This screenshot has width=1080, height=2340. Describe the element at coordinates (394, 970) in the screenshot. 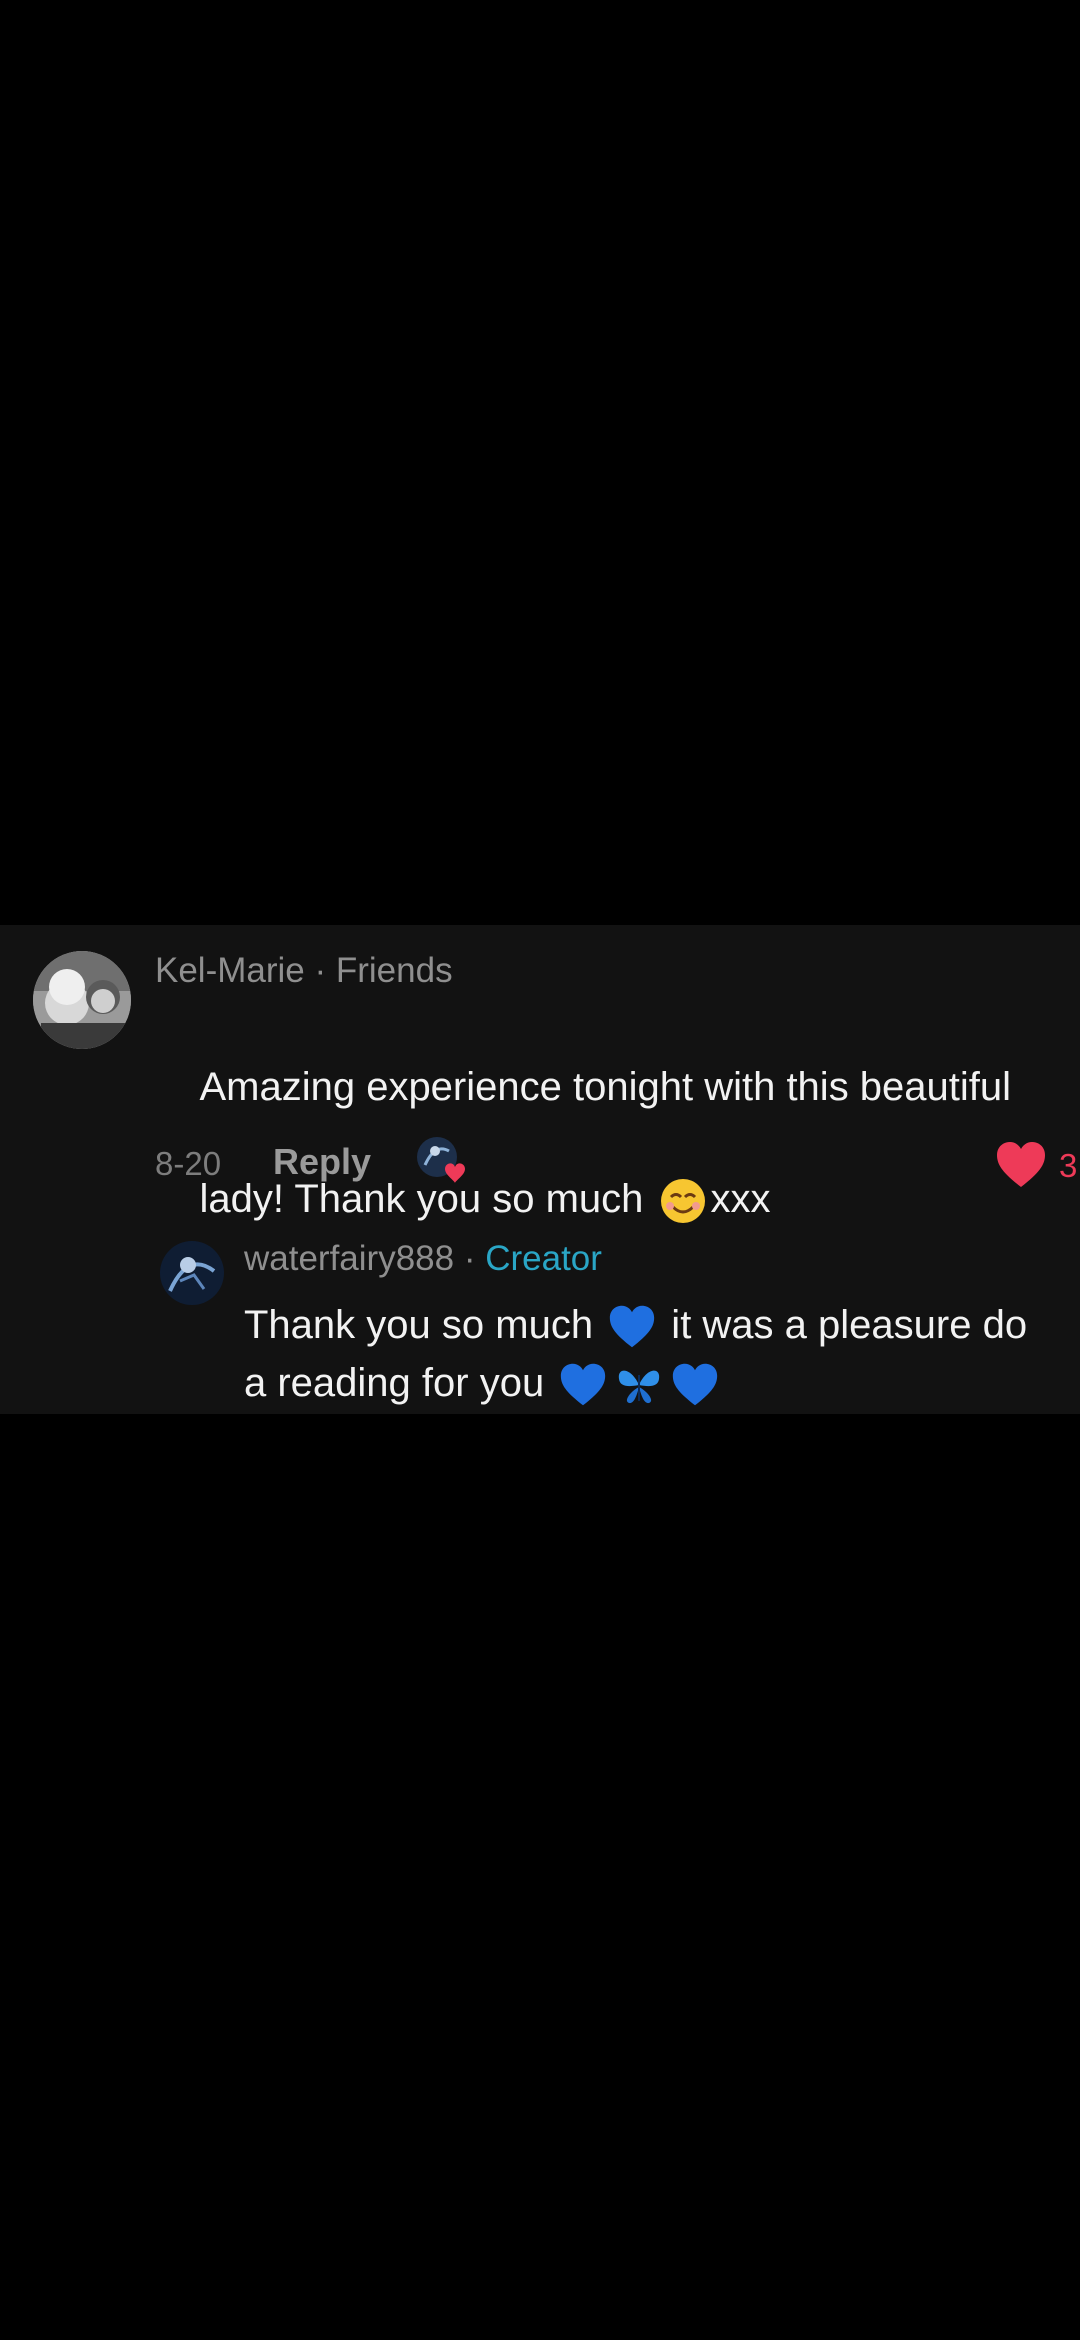

I see `friends-label: Friends` at that location.